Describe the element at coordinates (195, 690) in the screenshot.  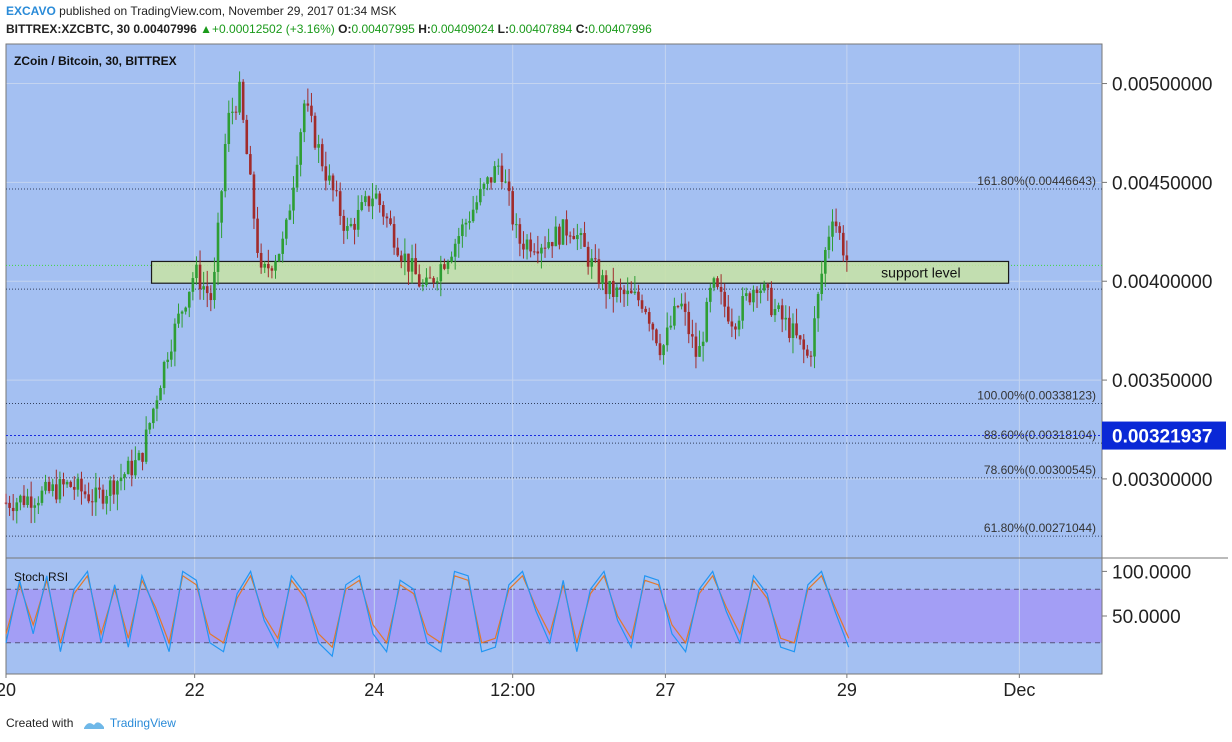
I see `time-tick-label: 22` at that location.